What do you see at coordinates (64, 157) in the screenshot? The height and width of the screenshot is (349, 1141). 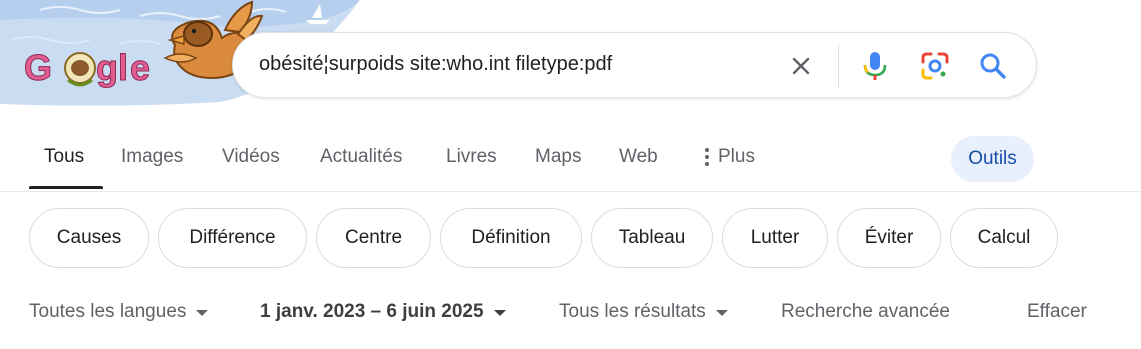 I see `tab-all: Tous` at bounding box center [64, 157].